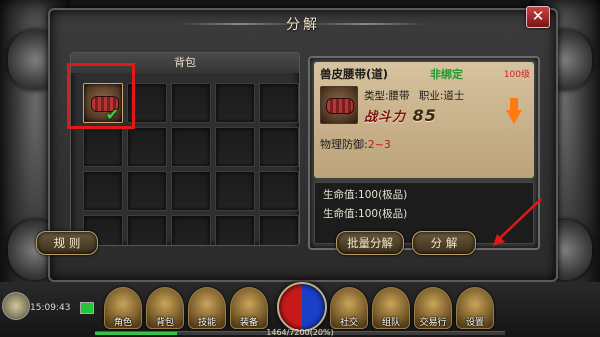 The height and width of the screenshot is (337, 600). Describe the element at coordinates (390, 323) in the screenshot. I see `menu-label: 组队` at that location.